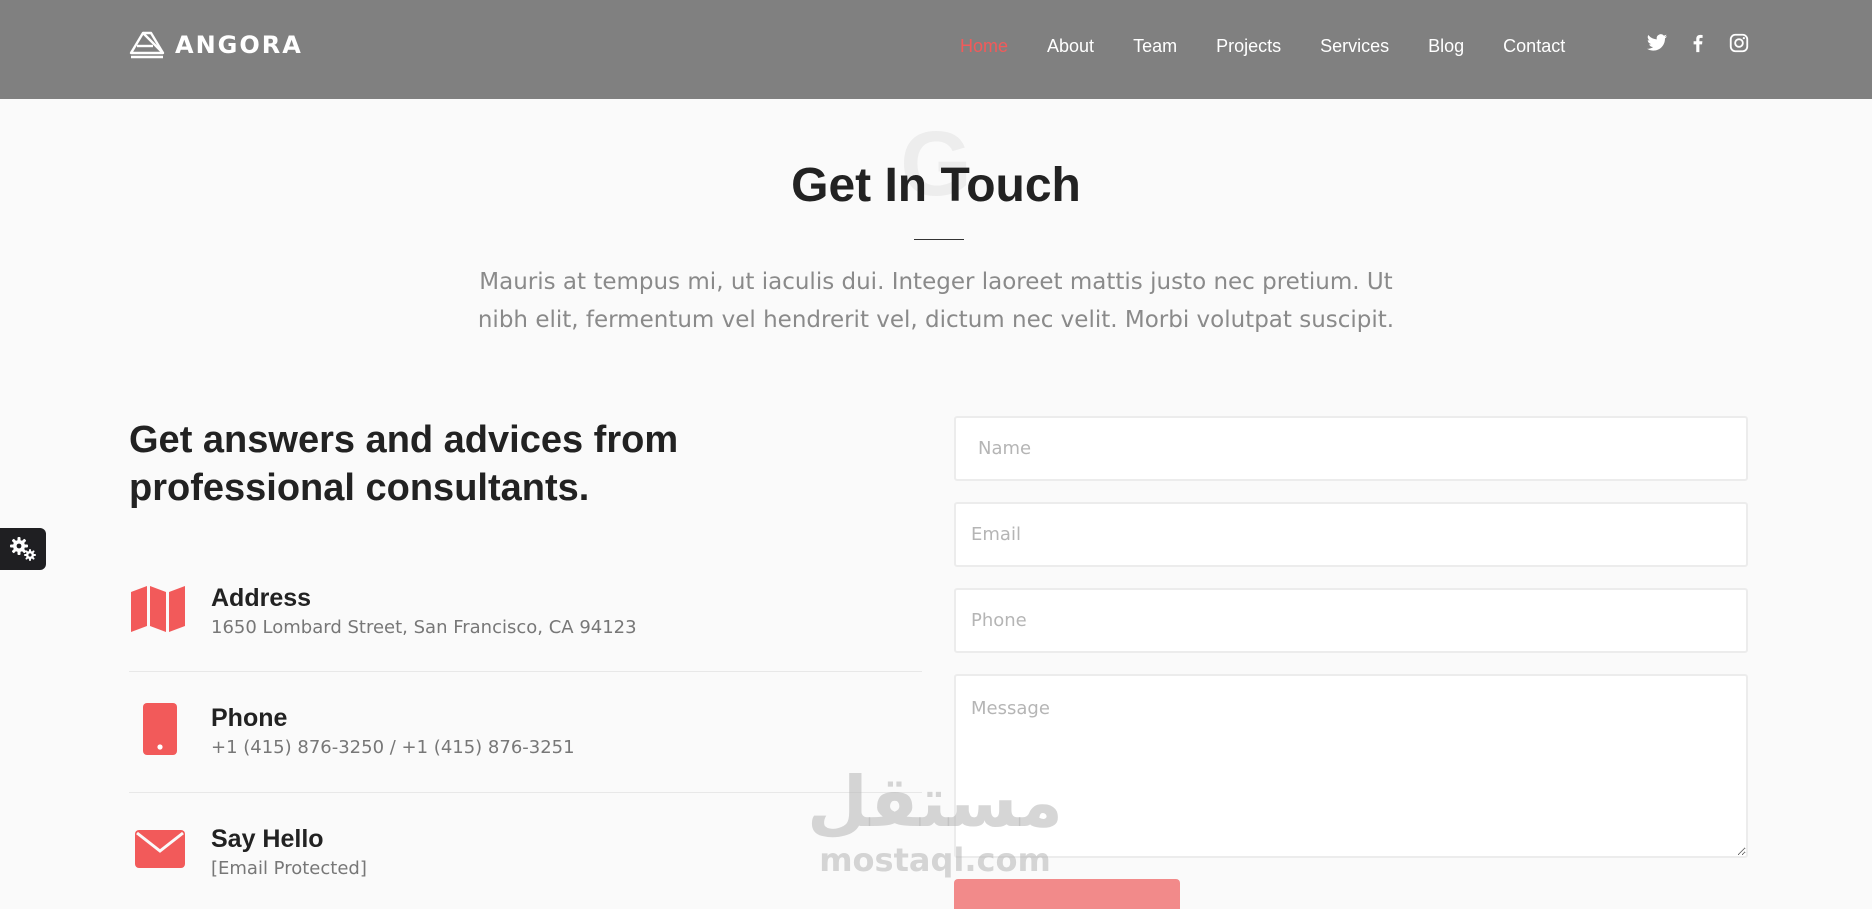 The image size is (1872, 909). I want to click on nav-contact: Contact, so click(1534, 46).